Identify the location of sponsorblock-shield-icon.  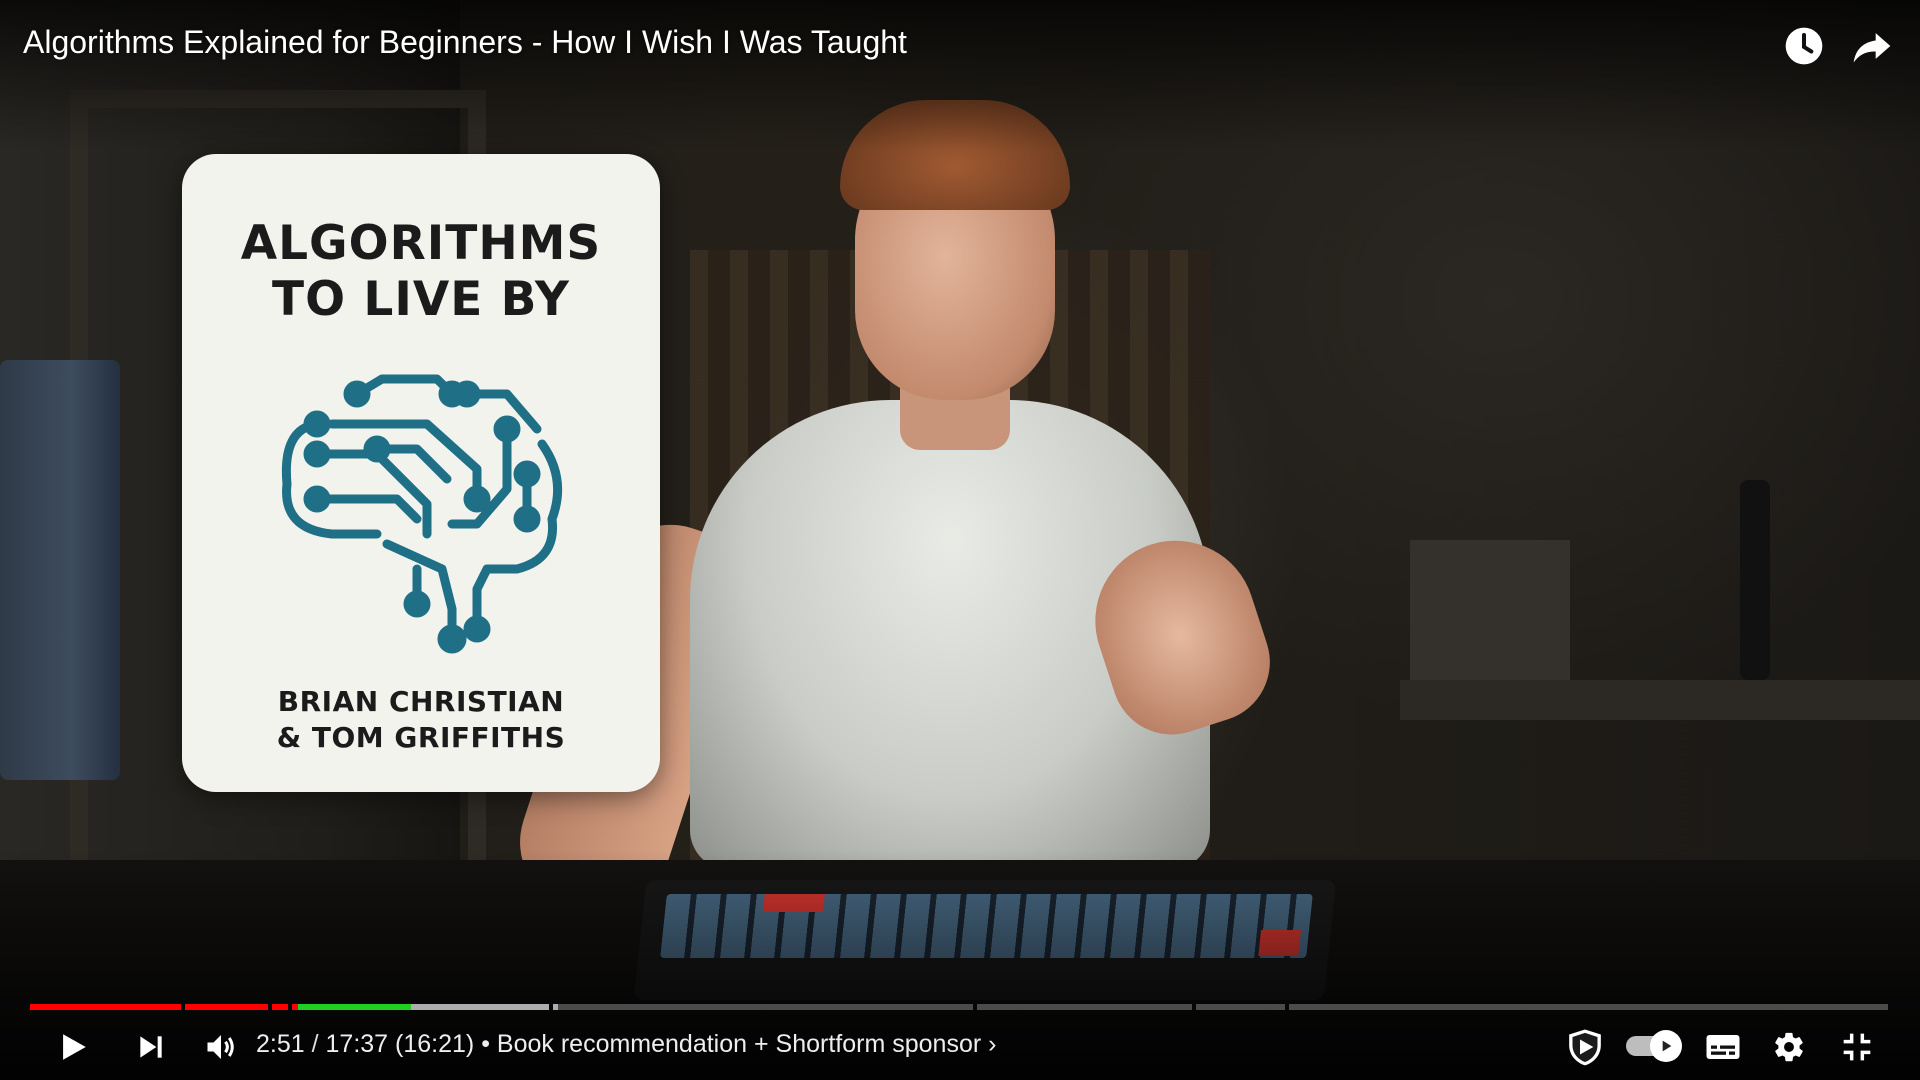
(1585, 1047).